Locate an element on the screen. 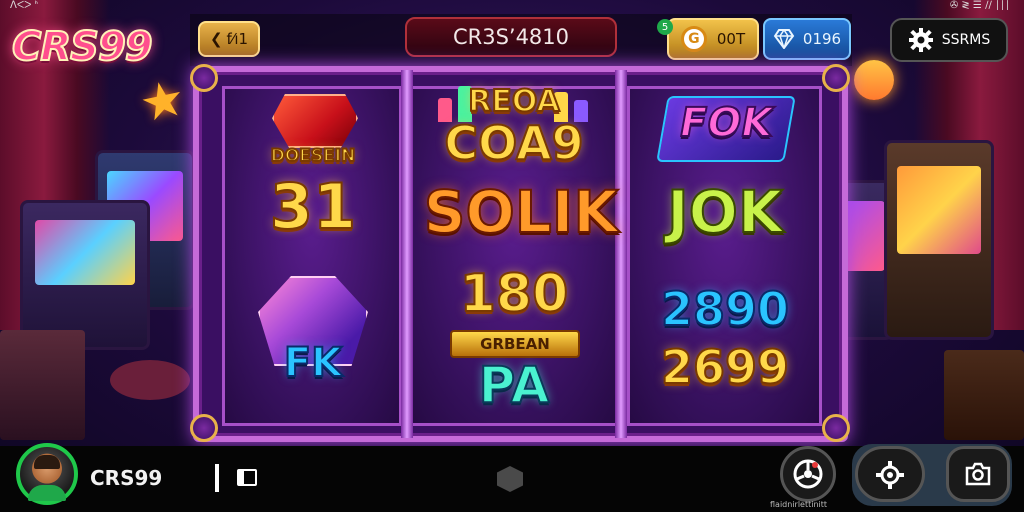  reel-symbol: JOK is located at coordinates (725, 212).